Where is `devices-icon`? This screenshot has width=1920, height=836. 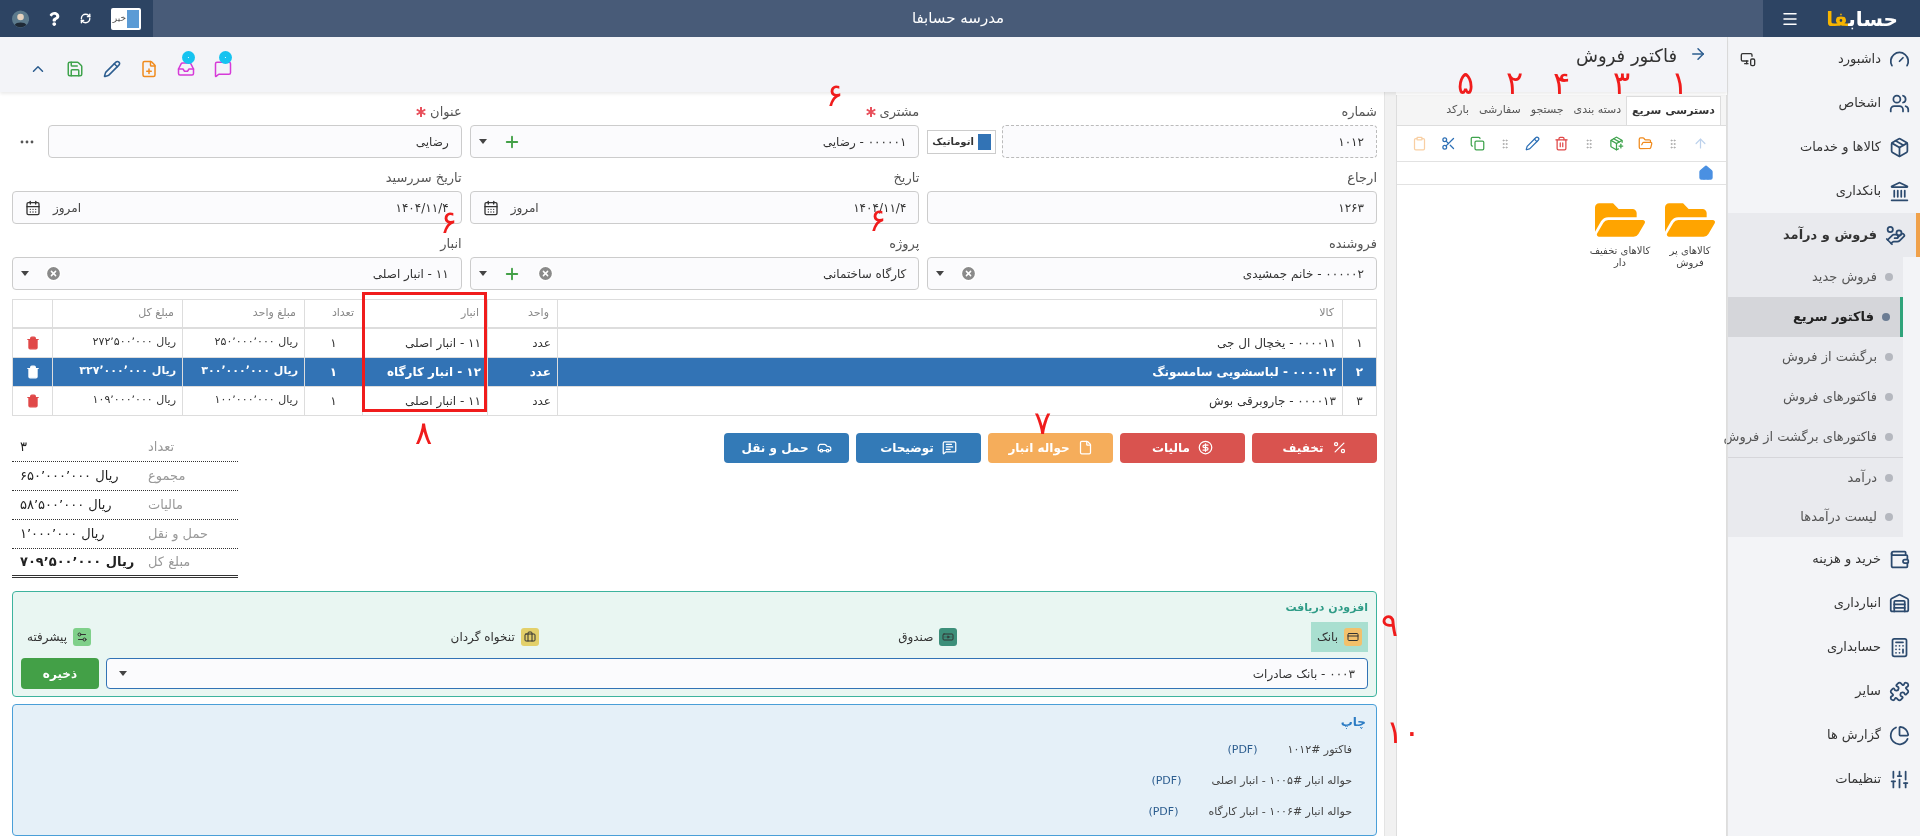
devices-icon is located at coordinates (1748, 59).